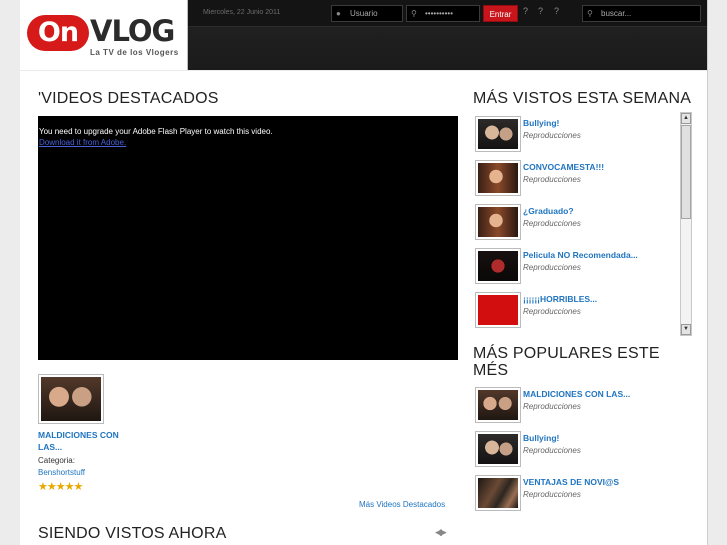  Describe the element at coordinates (571, 482) in the screenshot. I see `video-title-link: VENTAJAS DE NOVI@S` at that location.